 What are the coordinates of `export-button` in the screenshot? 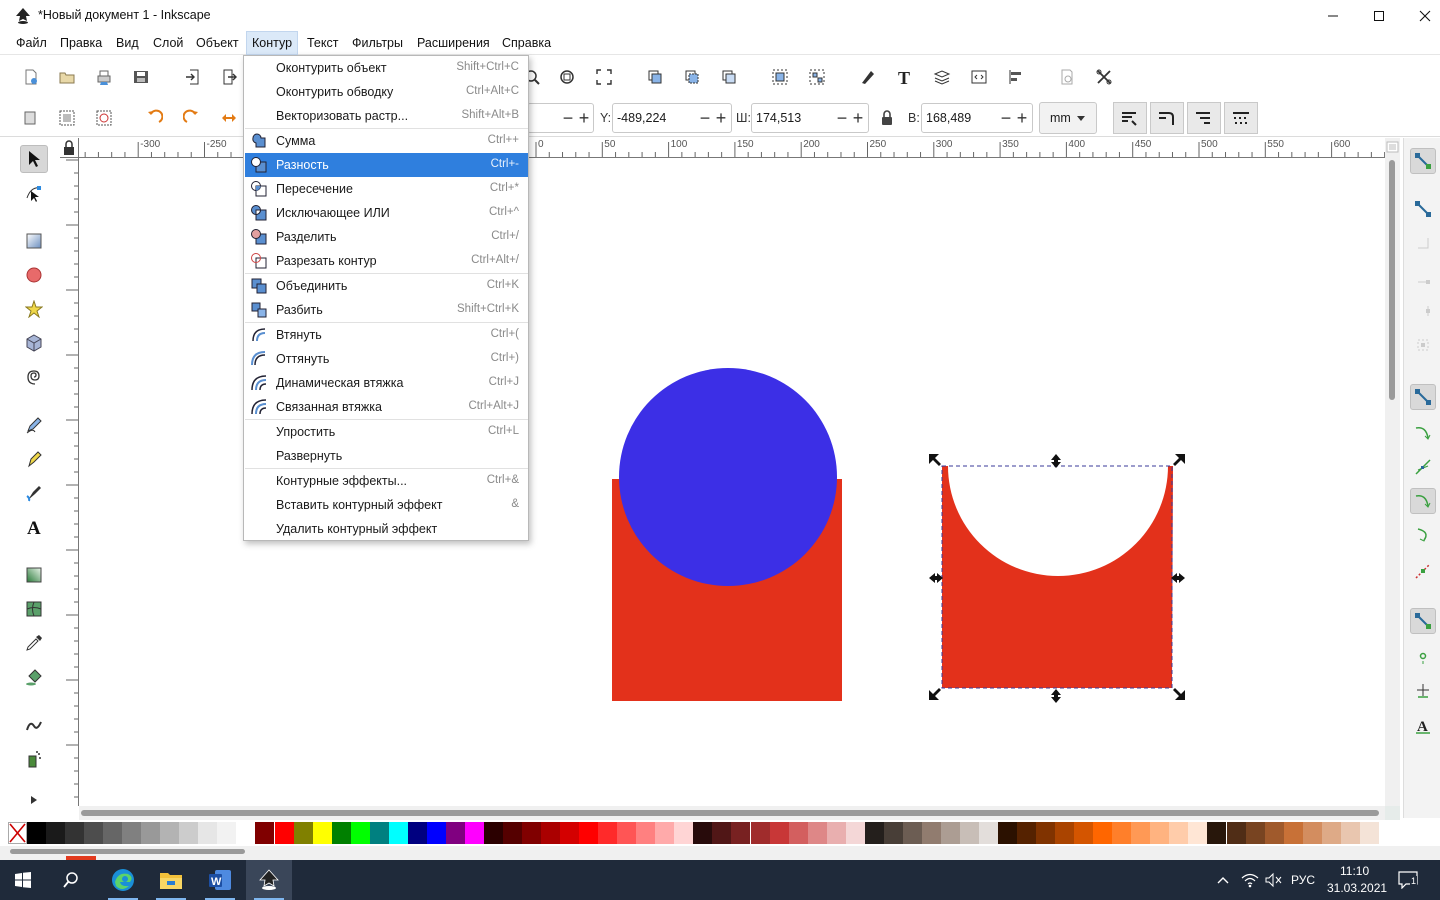 It's located at (229, 77).